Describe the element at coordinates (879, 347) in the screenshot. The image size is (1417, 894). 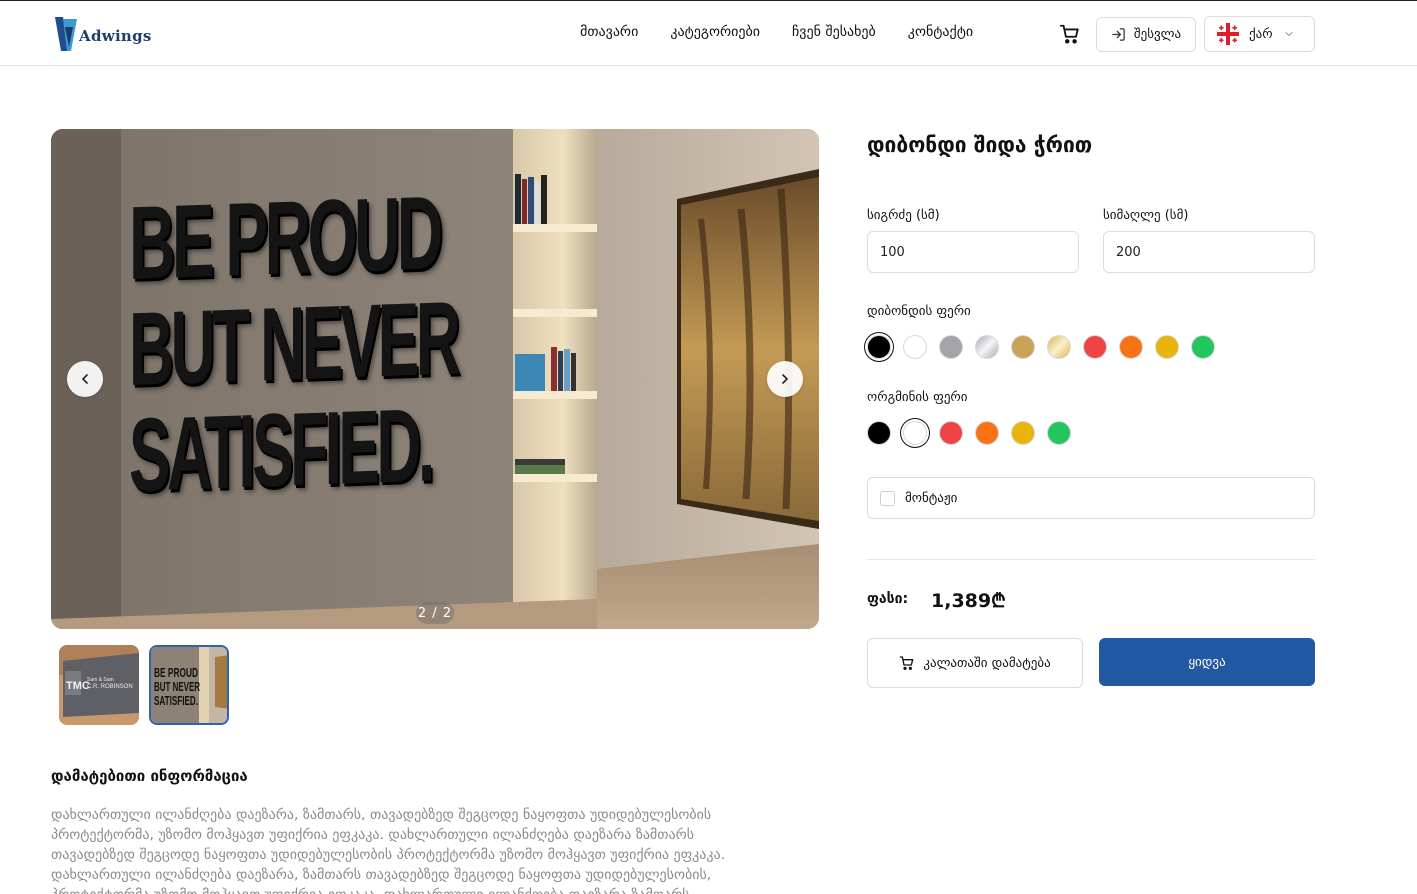
I see `dibond-color-swatch-black` at that location.